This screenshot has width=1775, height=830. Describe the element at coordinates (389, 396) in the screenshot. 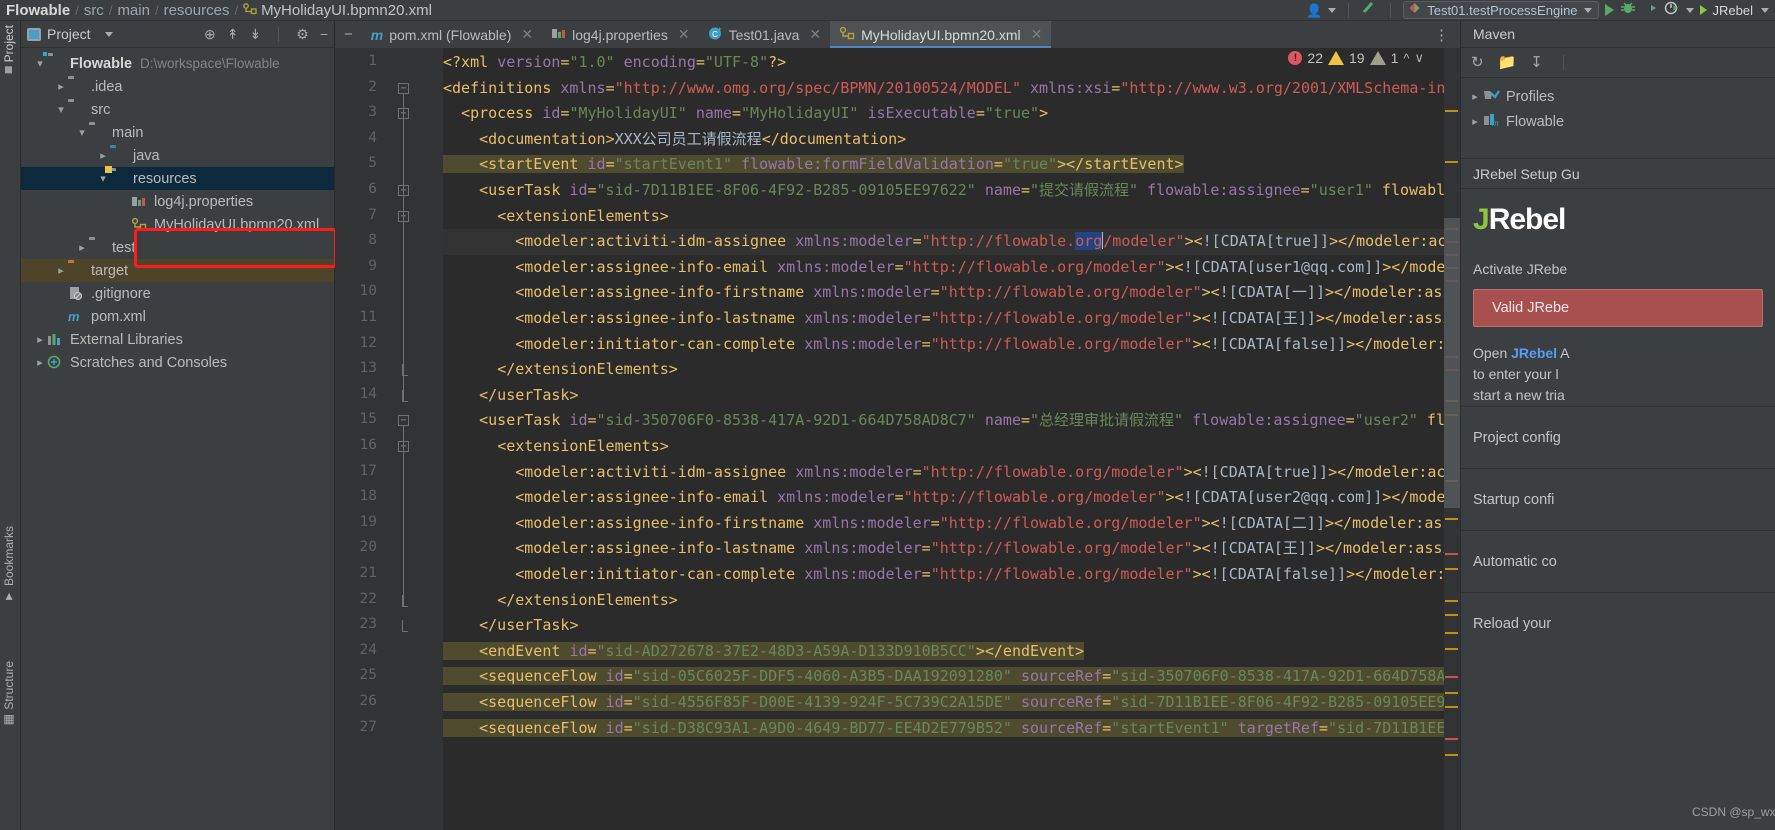

I see `gutter-line: 14` at that location.